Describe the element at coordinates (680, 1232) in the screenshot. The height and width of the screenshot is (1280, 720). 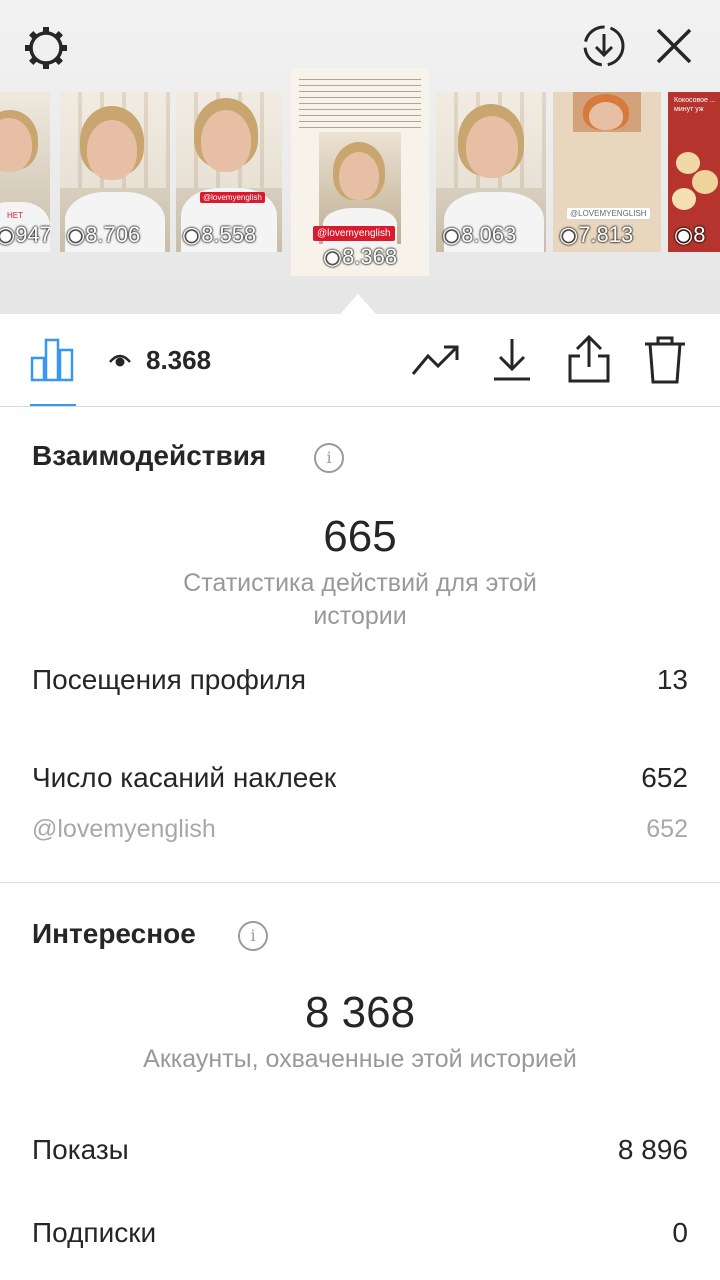
I see `follows-value: 0` at that location.